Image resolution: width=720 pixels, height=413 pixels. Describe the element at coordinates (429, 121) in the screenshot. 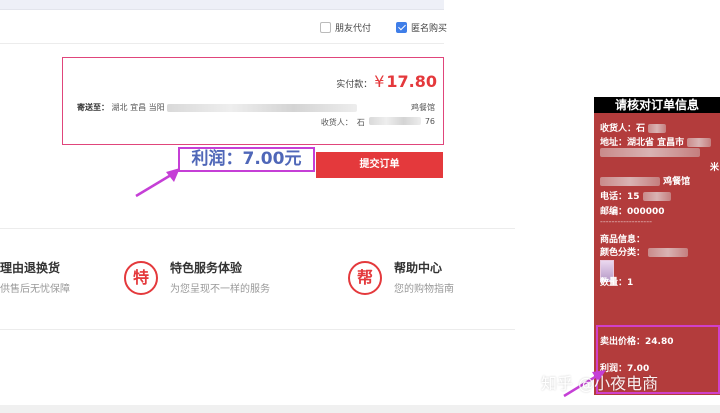

I see `receiver-tail: 76` at that location.